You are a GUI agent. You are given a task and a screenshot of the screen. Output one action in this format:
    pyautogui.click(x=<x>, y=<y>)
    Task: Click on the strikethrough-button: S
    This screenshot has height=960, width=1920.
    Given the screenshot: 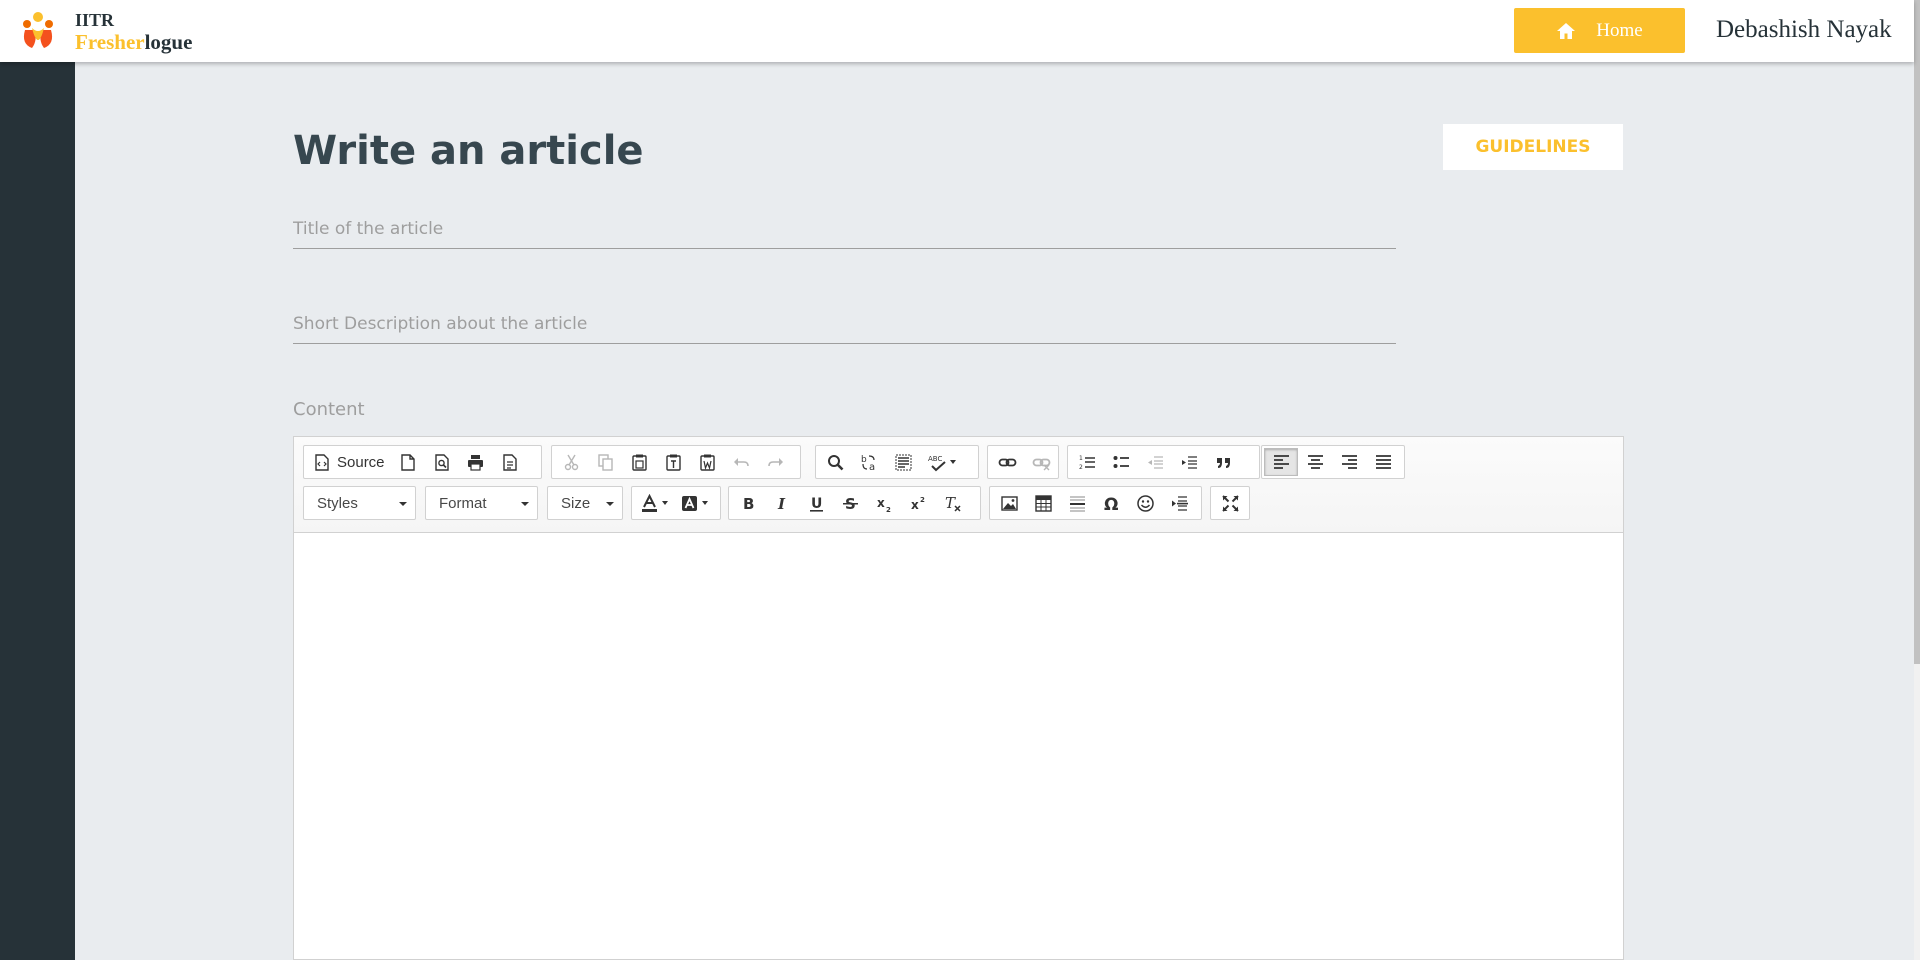 What is the action you would take?
    pyautogui.click(x=850, y=503)
    